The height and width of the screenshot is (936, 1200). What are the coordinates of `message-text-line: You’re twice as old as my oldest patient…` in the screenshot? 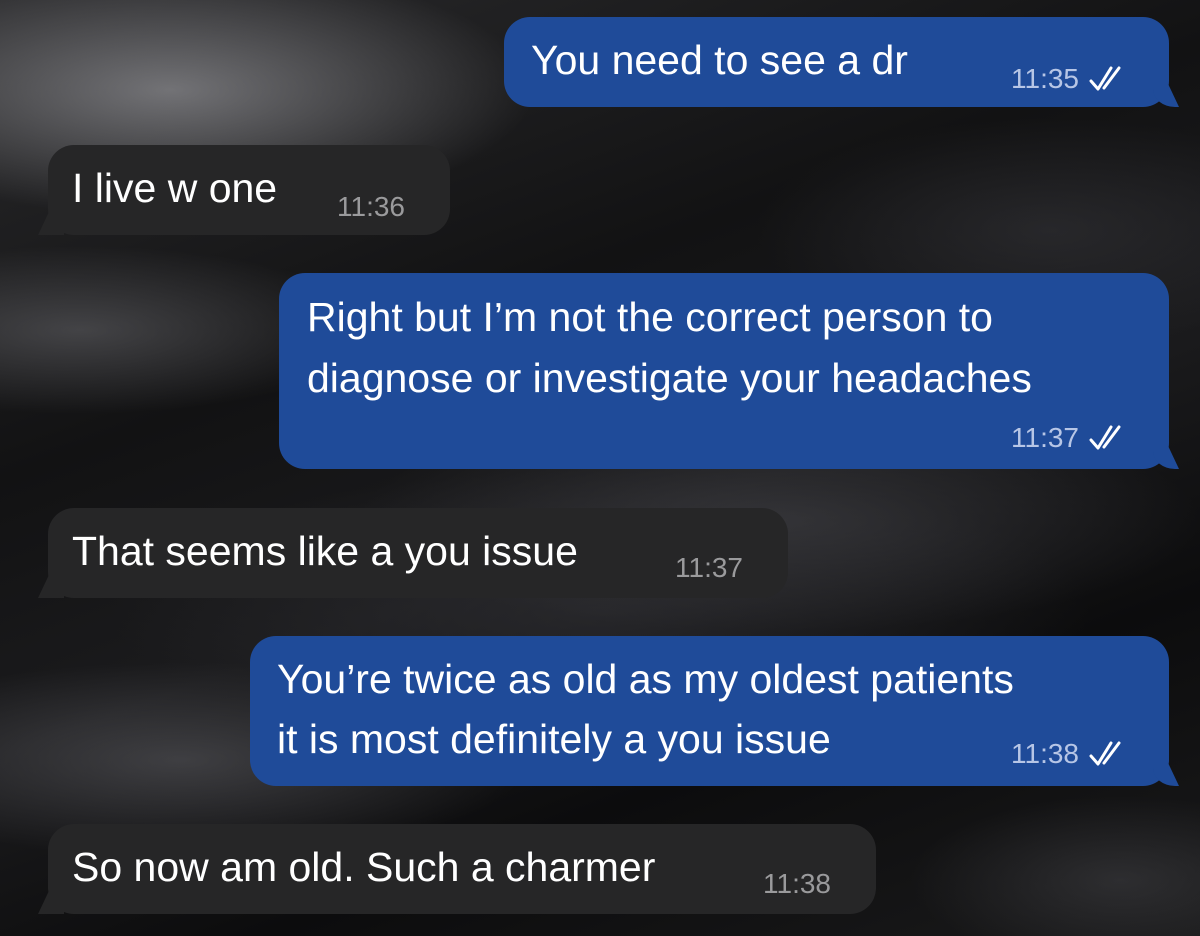 It's located at (645, 679).